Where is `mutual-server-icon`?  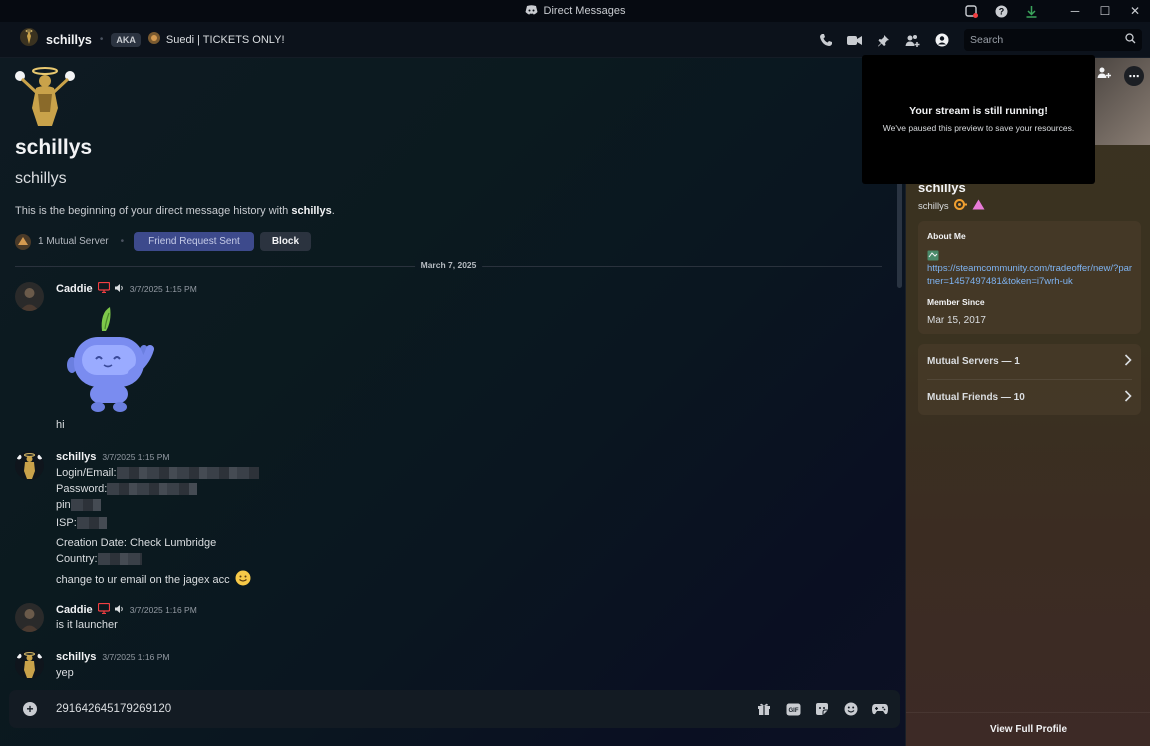 mutual-server-icon is located at coordinates (26, 241).